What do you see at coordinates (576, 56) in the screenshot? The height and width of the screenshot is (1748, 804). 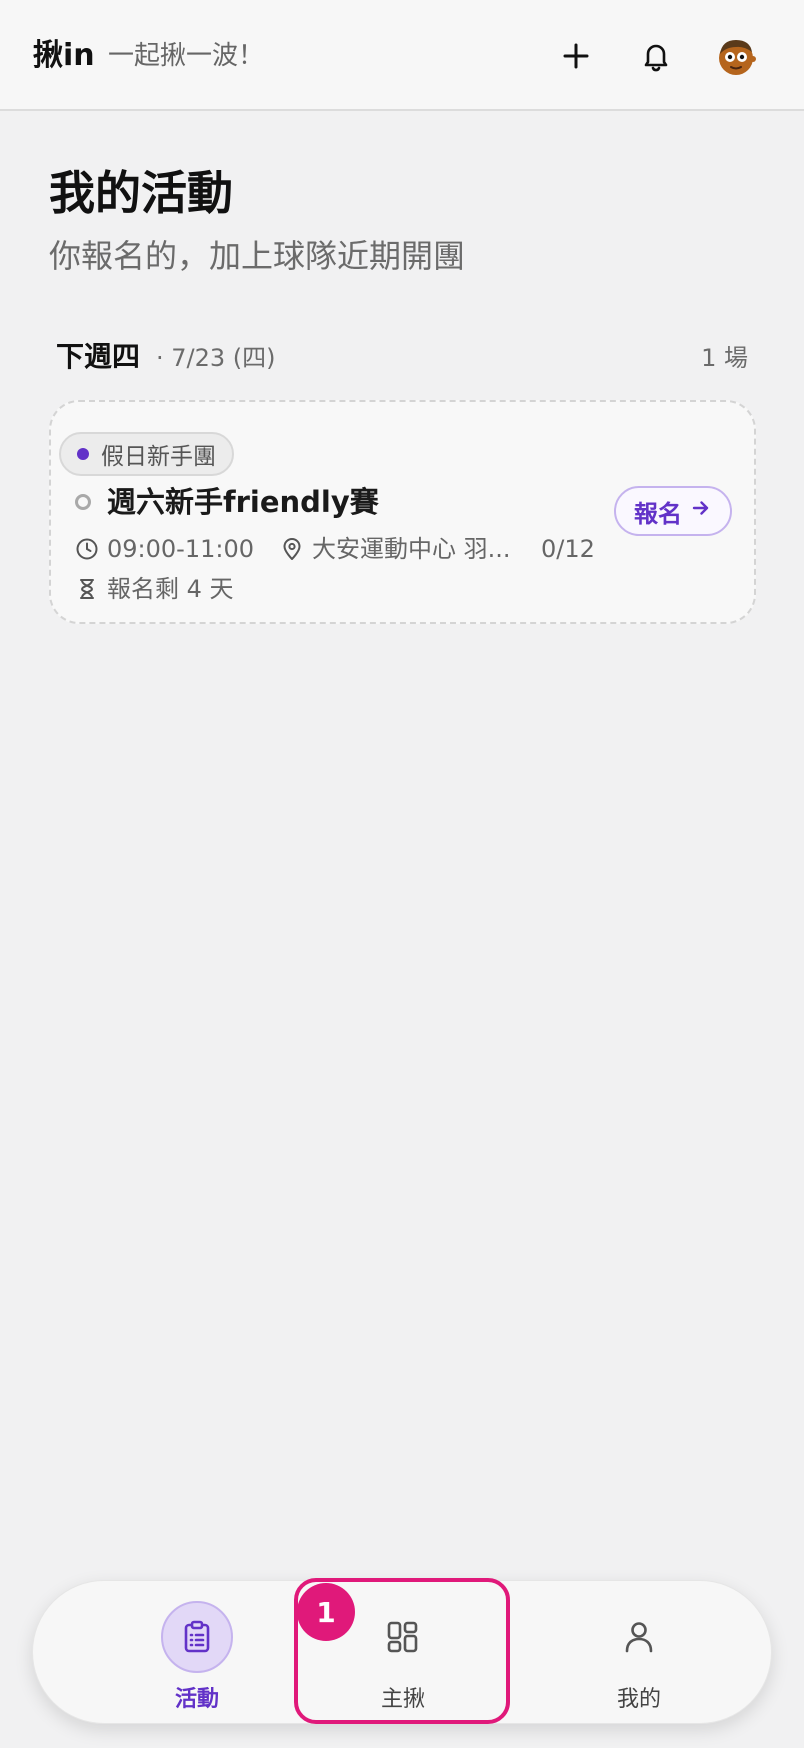 I see `plus-icon` at bounding box center [576, 56].